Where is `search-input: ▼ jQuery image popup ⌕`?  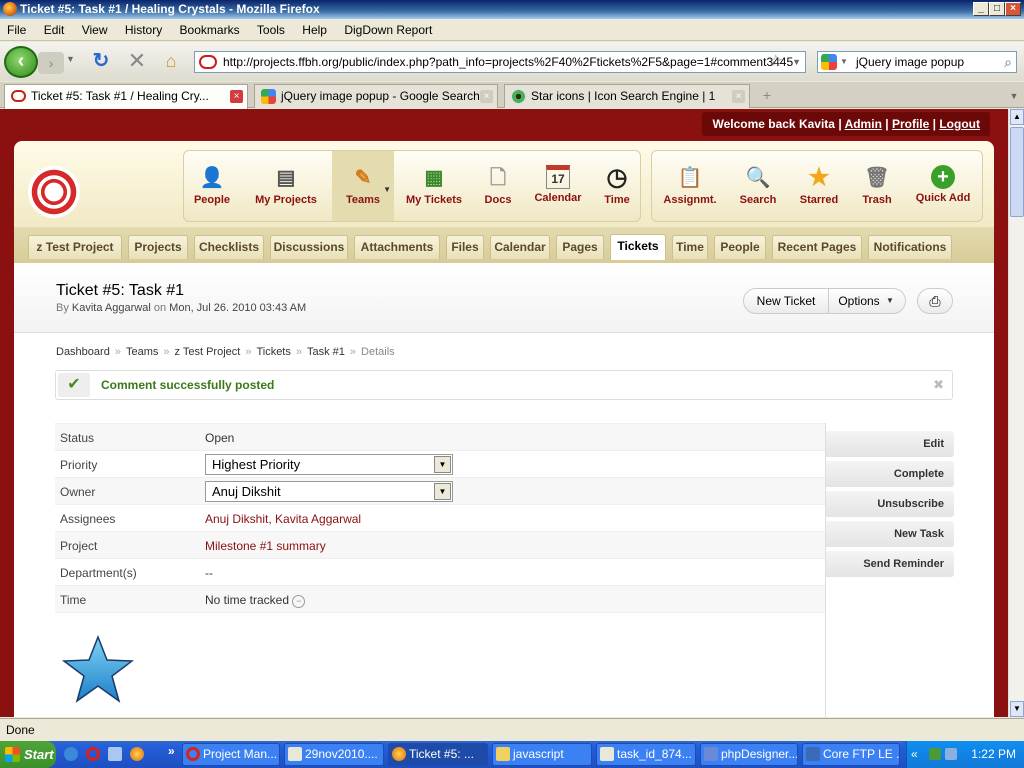 search-input: ▼ jQuery image popup ⌕ is located at coordinates (917, 62).